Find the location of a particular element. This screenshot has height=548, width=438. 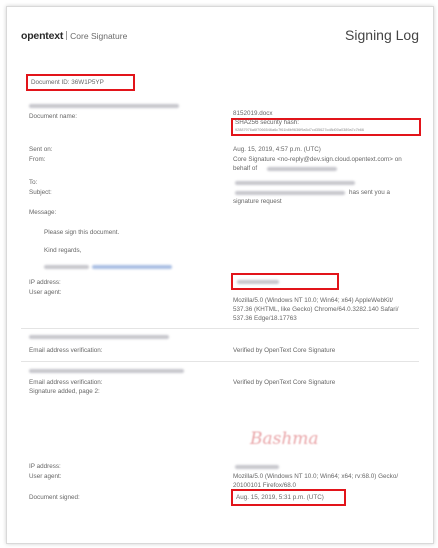

label-from: From: is located at coordinates (37, 159).